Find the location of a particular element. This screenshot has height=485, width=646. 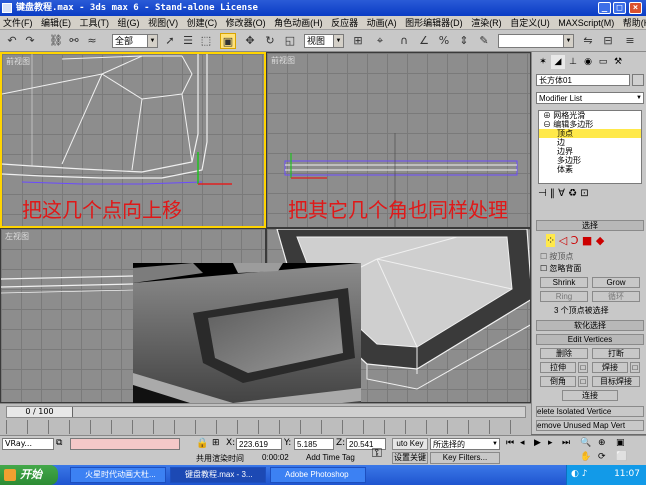

named-selection-dropdown: ▼ is located at coordinates (536, 41).